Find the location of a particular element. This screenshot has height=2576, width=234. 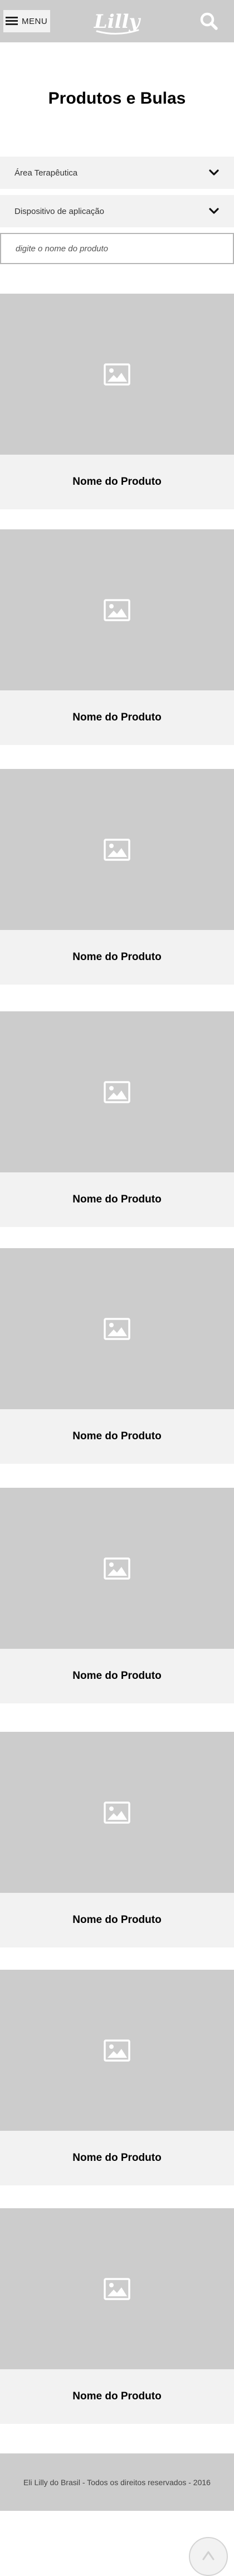

back-to-top-button is located at coordinates (208, 2557).